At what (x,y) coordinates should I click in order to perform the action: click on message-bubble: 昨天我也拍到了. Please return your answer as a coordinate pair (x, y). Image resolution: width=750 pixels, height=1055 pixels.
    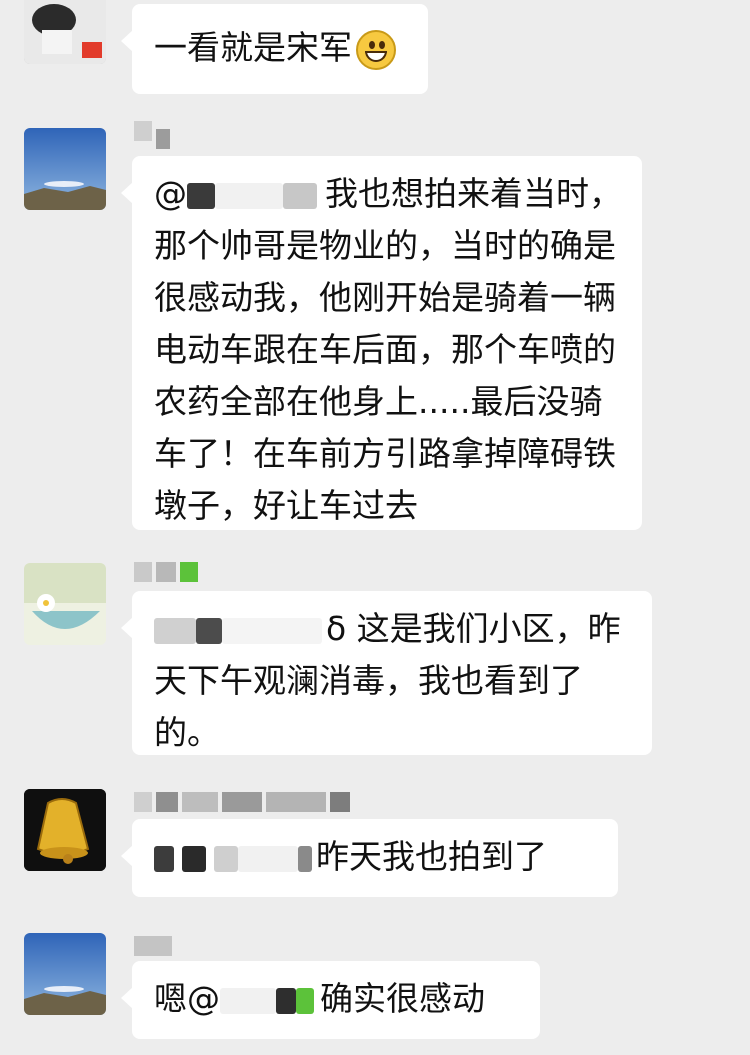
    Looking at the image, I should click on (369, 858).